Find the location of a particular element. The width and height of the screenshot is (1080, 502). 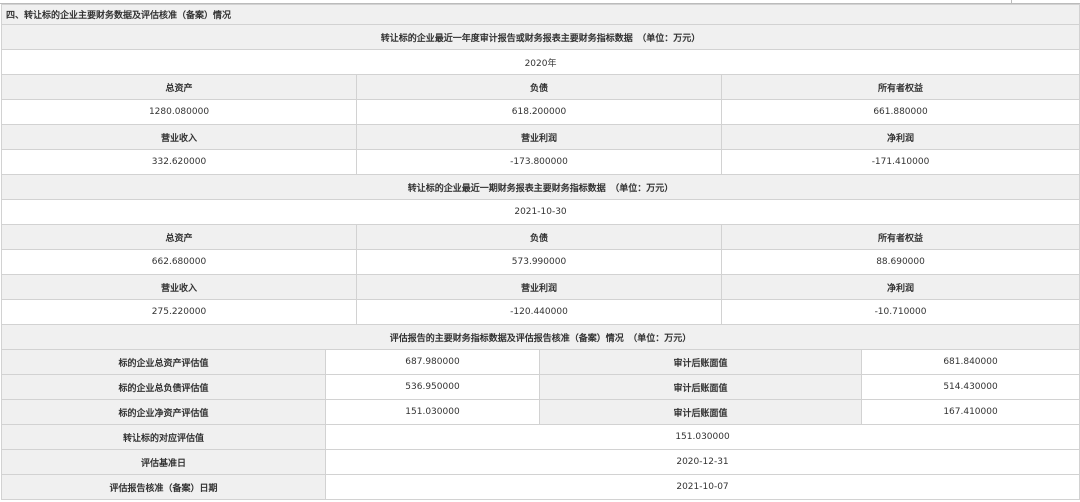

interim-value-operating-profit: -120.440000 is located at coordinates (539, 312).